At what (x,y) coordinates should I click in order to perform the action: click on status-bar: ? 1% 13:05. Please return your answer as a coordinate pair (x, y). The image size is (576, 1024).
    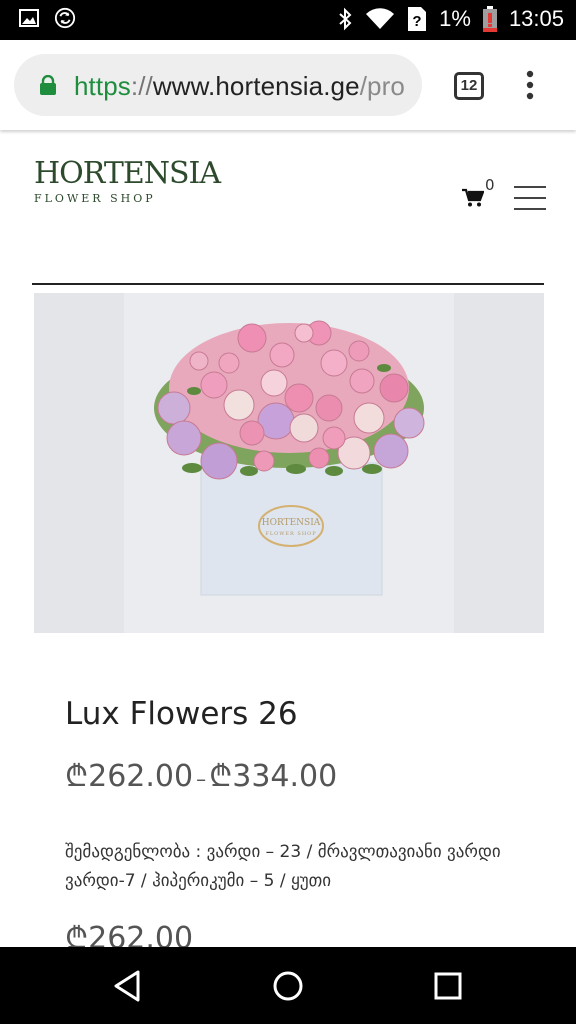
    Looking at the image, I should click on (288, 20).